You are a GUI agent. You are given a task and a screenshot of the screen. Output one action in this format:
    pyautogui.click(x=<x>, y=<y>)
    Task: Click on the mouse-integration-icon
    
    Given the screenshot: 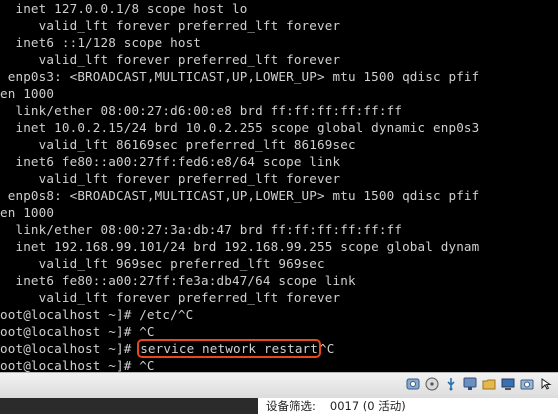 What is the action you would take?
    pyautogui.click(x=546, y=384)
    